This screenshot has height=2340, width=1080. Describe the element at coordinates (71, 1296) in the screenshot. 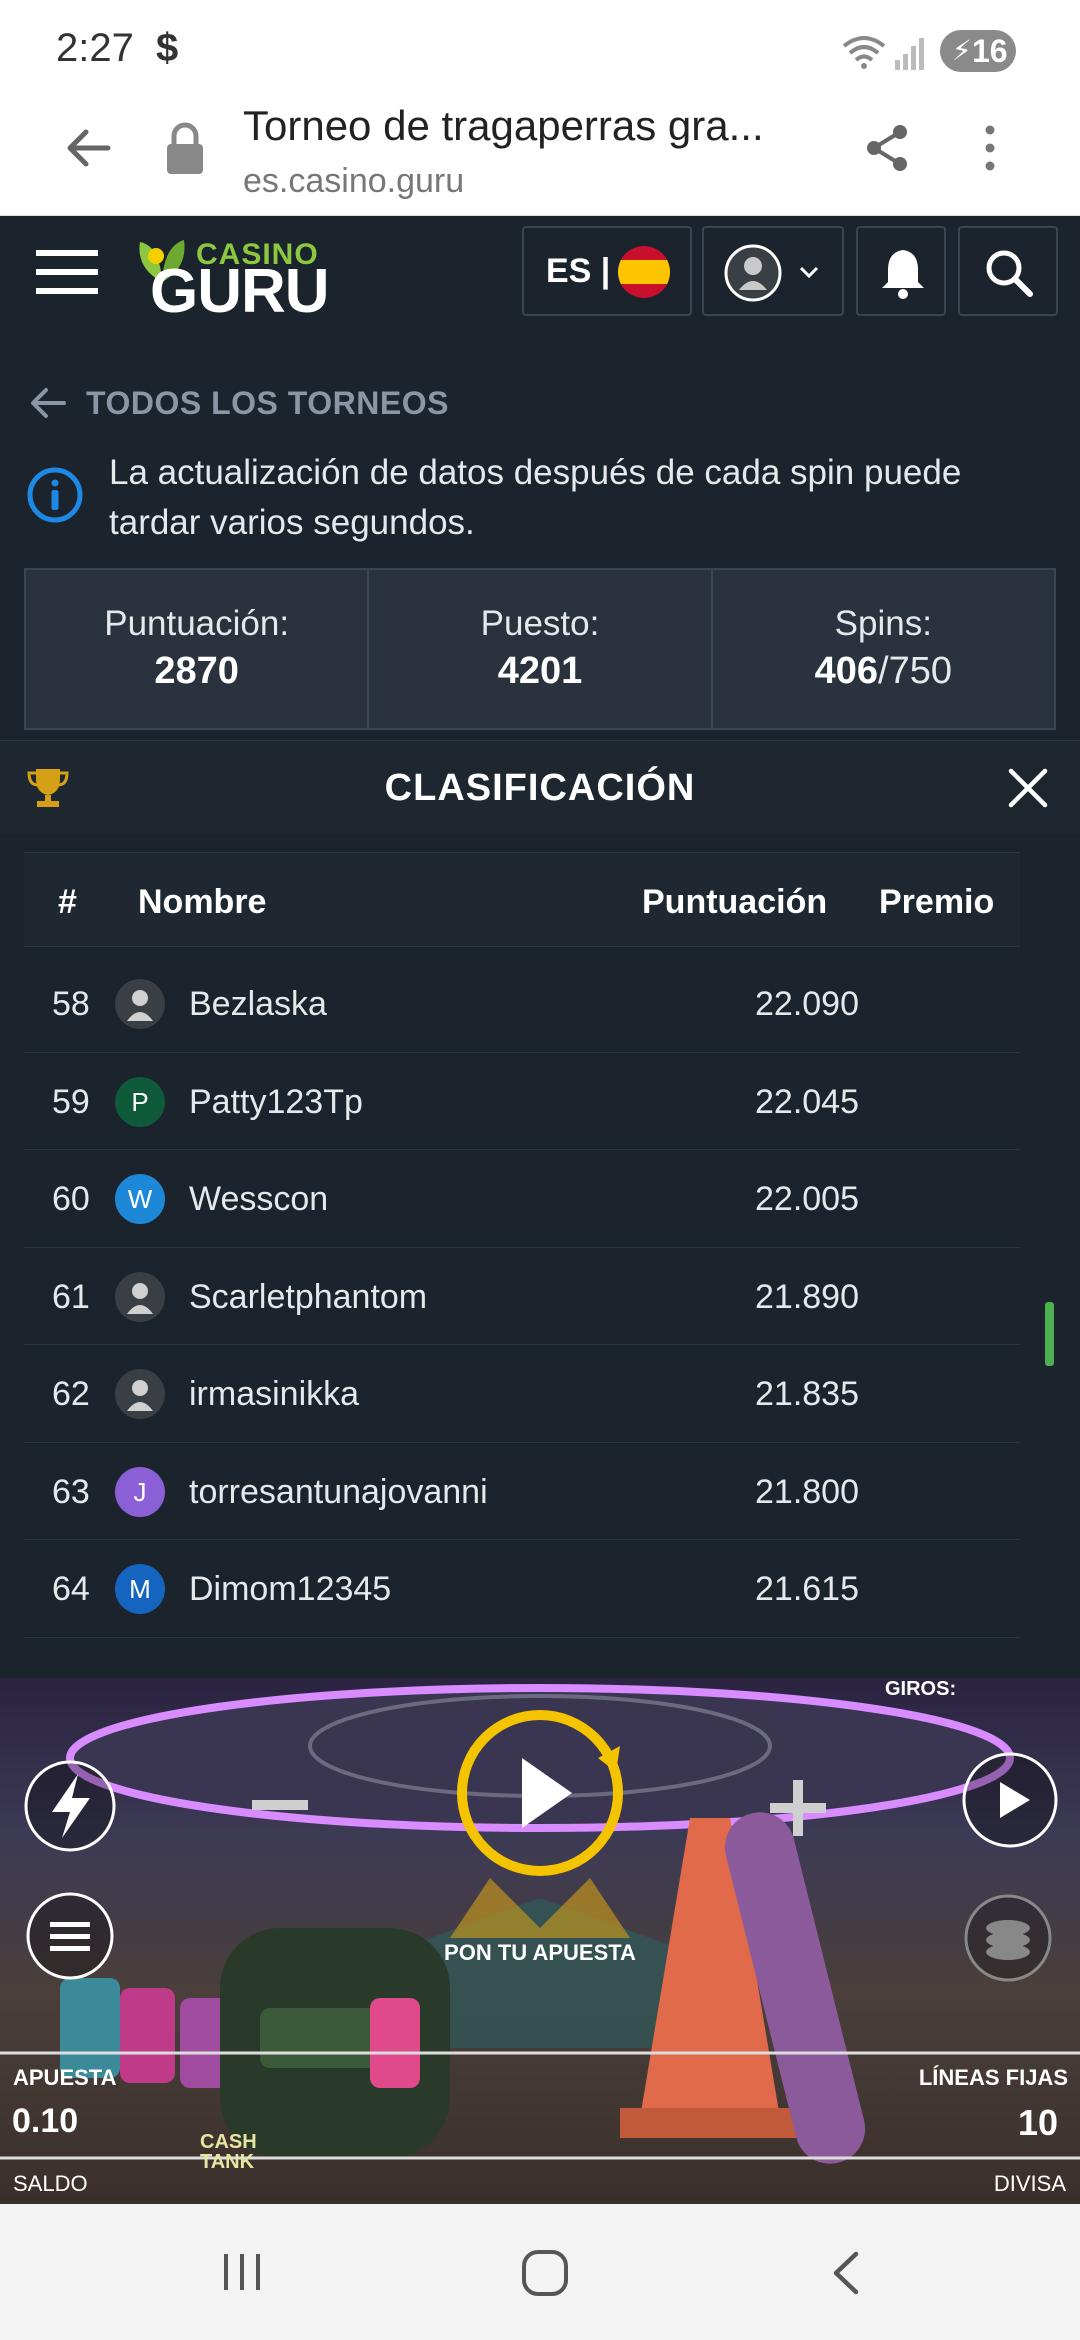

I see `row-rank: 61` at that location.